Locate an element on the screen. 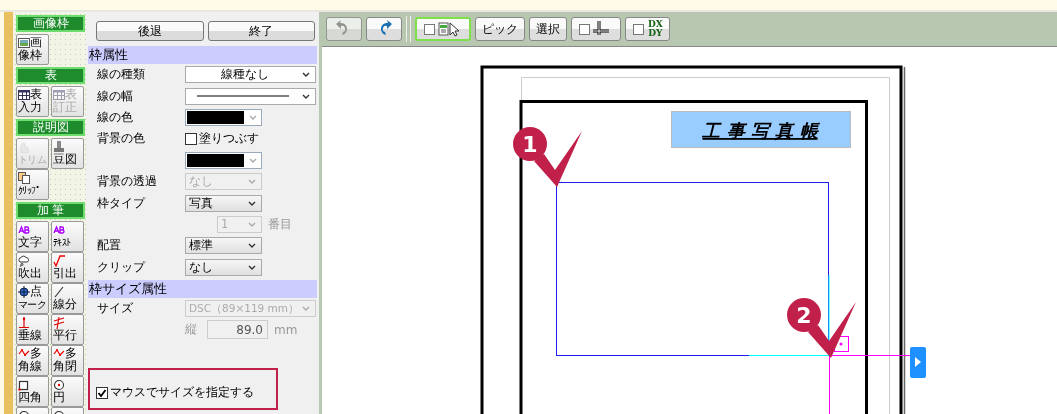 The image size is (1057, 414). tool-button: 豆図 is located at coordinates (67, 153).